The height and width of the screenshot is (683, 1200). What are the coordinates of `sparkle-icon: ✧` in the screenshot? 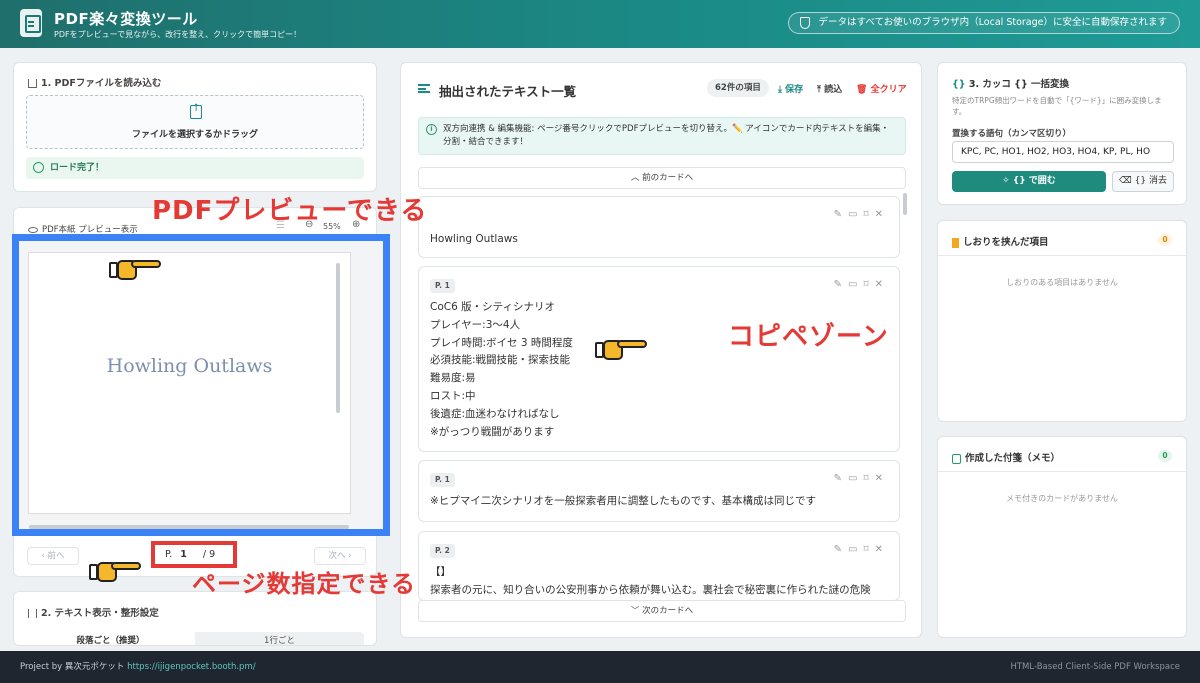 It's located at (1006, 181).